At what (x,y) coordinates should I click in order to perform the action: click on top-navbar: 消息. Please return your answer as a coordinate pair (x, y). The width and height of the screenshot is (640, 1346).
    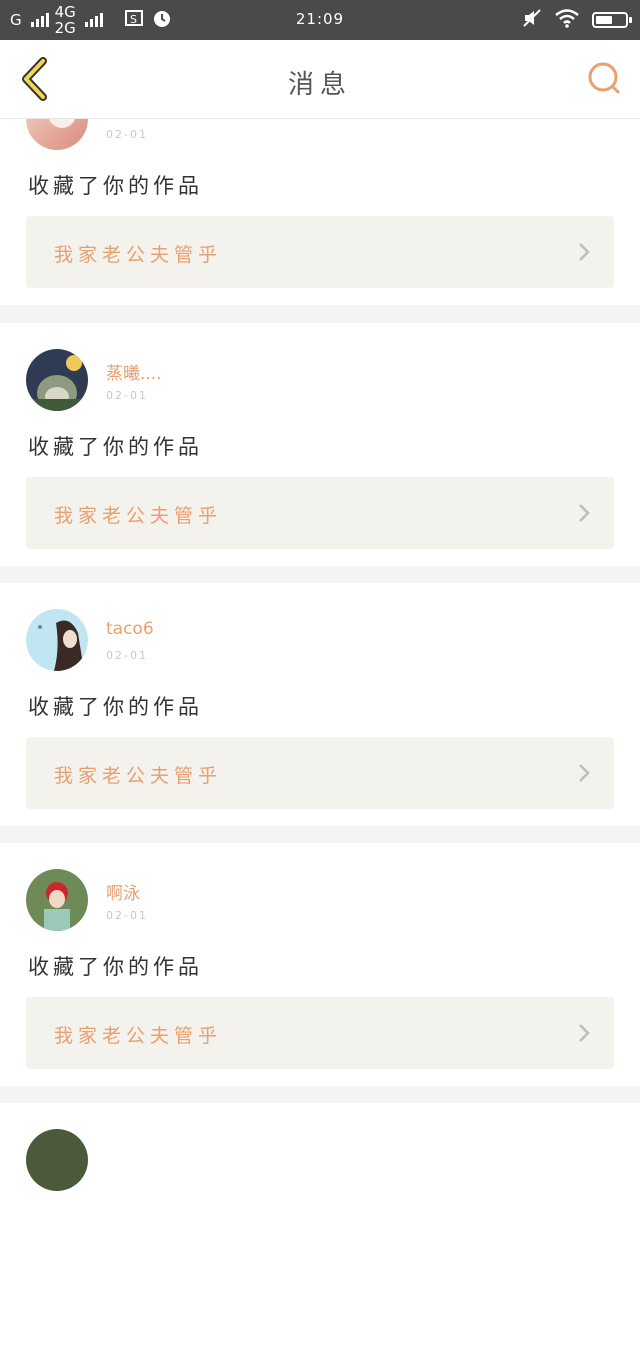
    Looking at the image, I should click on (320, 79).